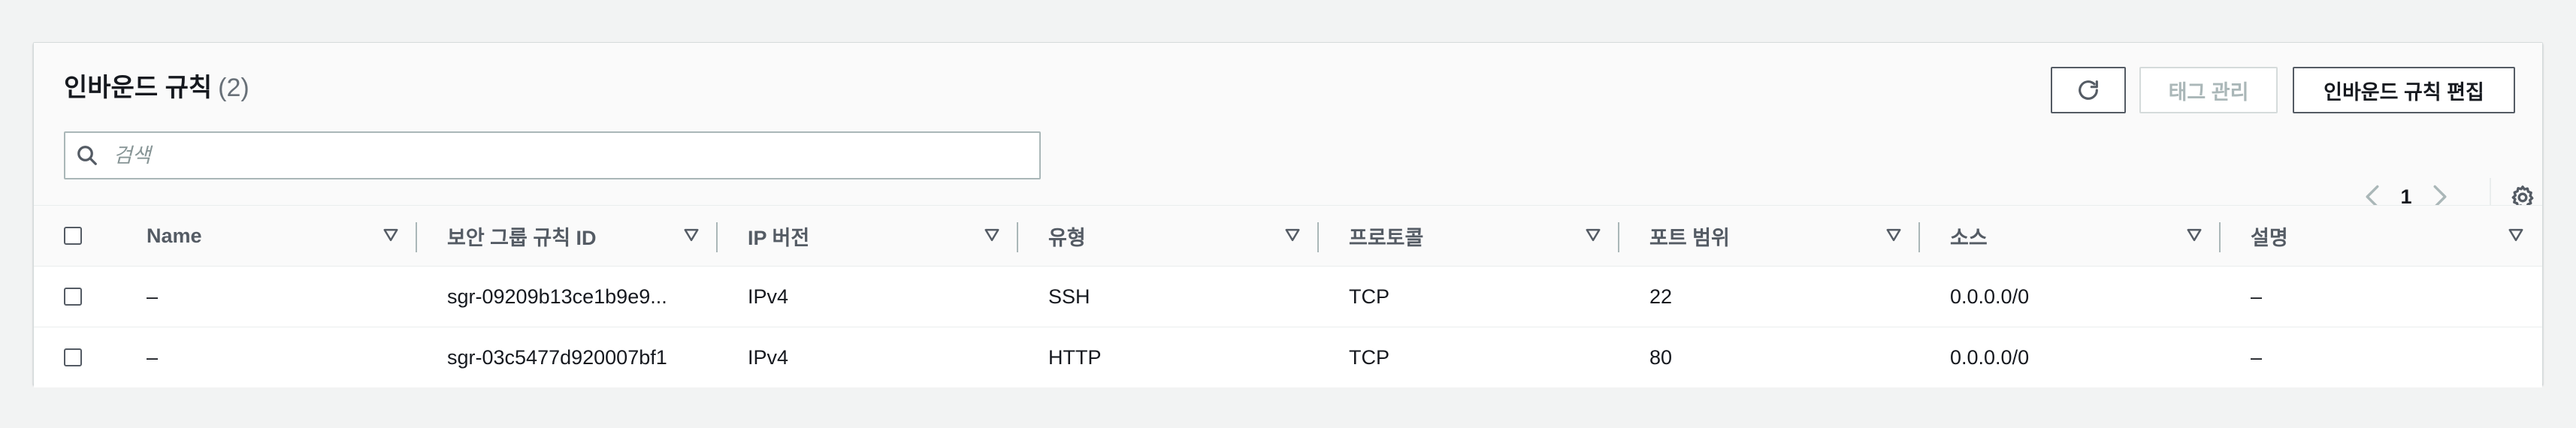 The image size is (2576, 428). I want to click on search-icon, so click(89, 155).